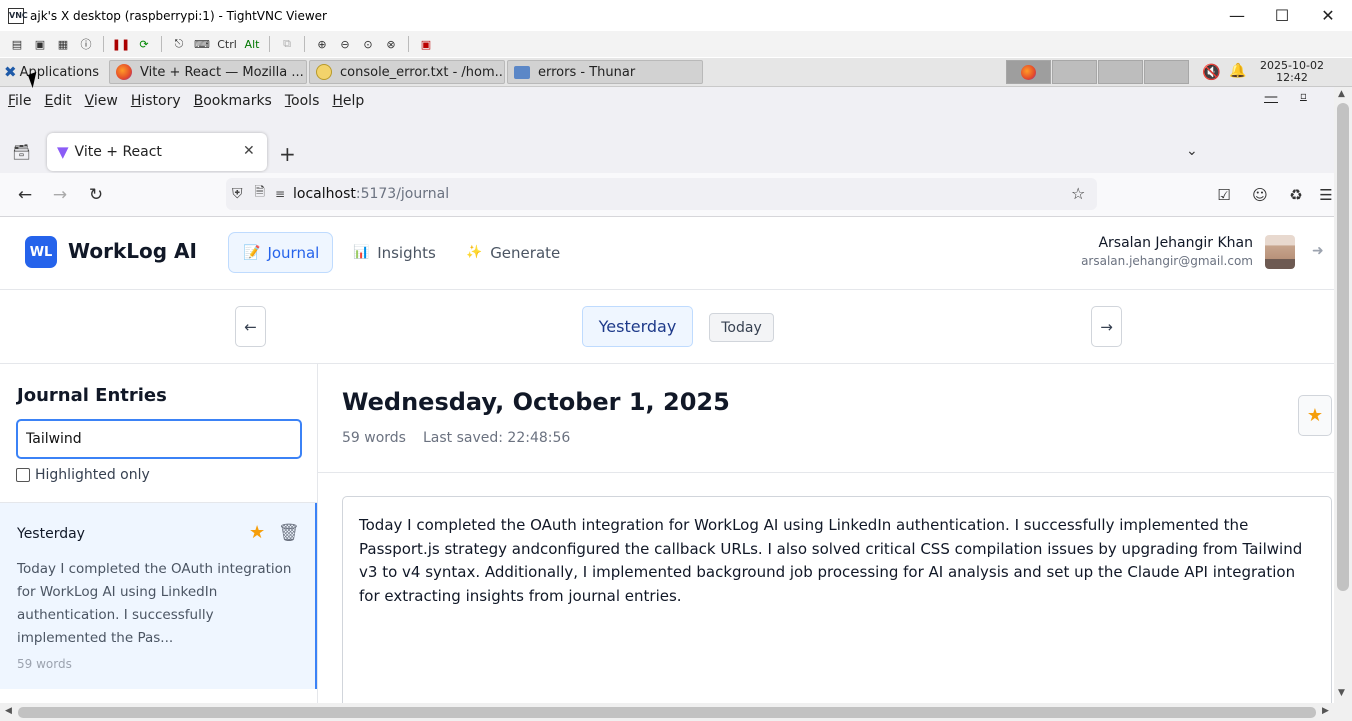 This screenshot has width=1352, height=721. I want to click on transfer-files-icon: ⧉, so click(287, 44).